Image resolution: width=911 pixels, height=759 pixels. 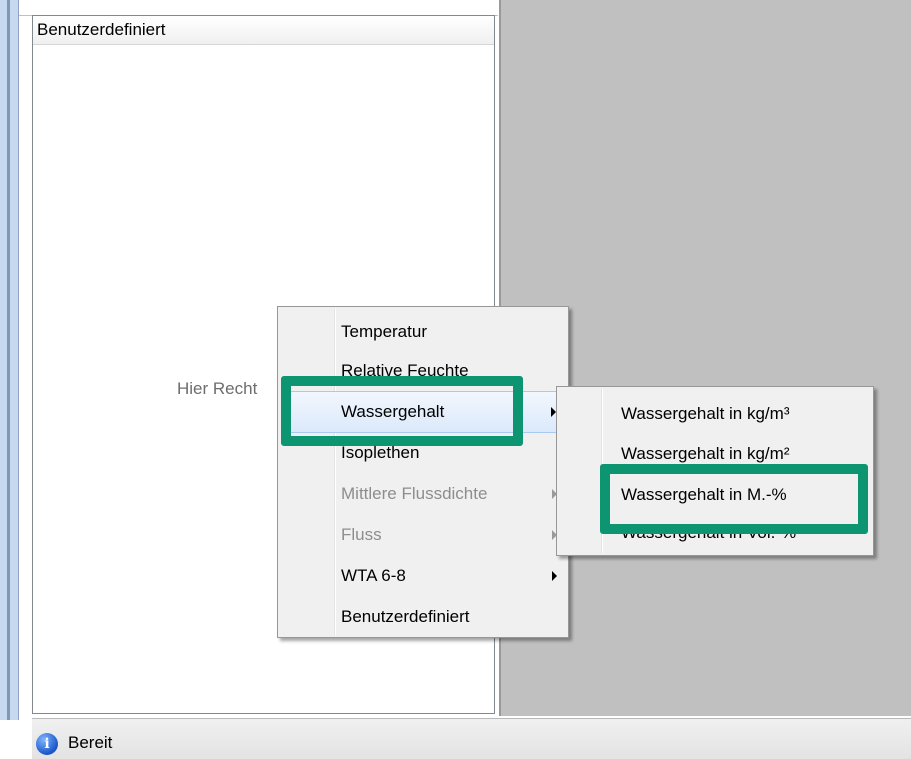 I want to click on status-text: Bereit, so click(x=90, y=742).